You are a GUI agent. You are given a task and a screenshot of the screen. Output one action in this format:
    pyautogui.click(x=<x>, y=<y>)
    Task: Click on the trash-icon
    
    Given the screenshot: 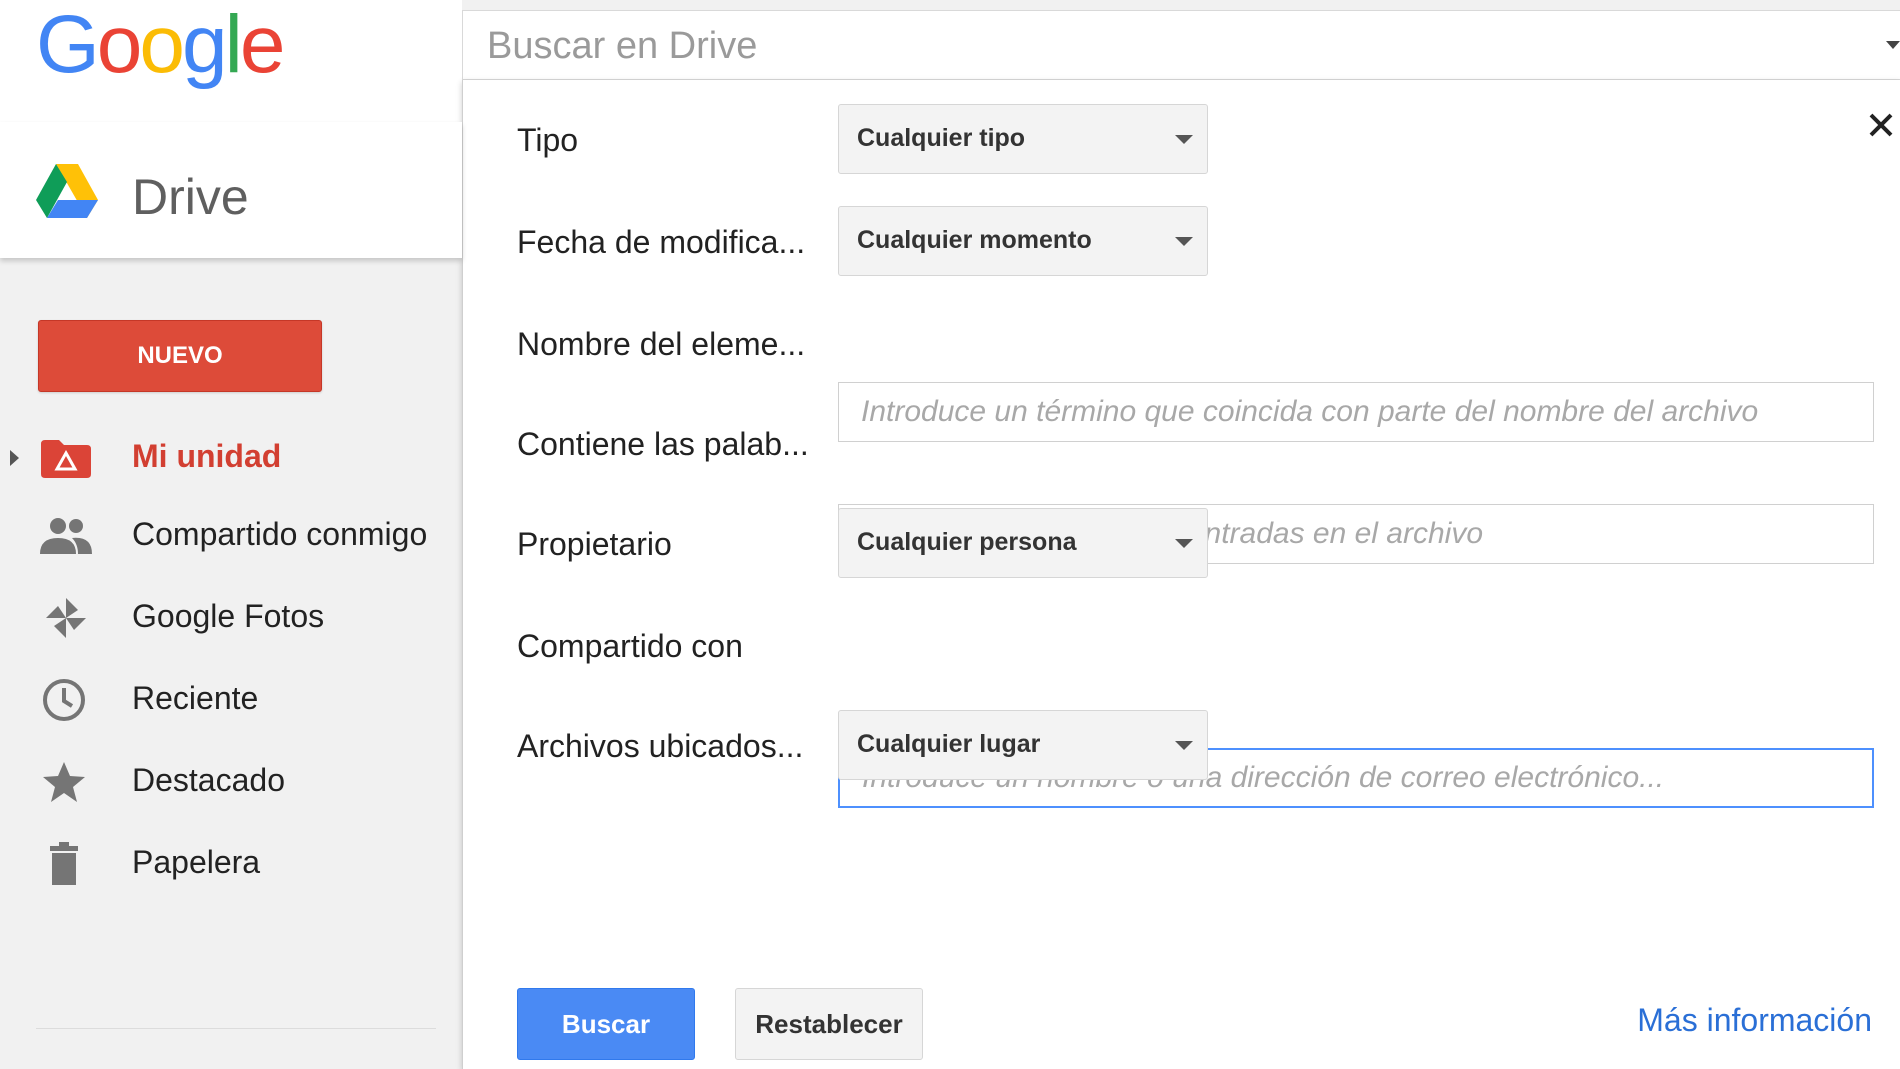 What is the action you would take?
    pyautogui.click(x=64, y=863)
    